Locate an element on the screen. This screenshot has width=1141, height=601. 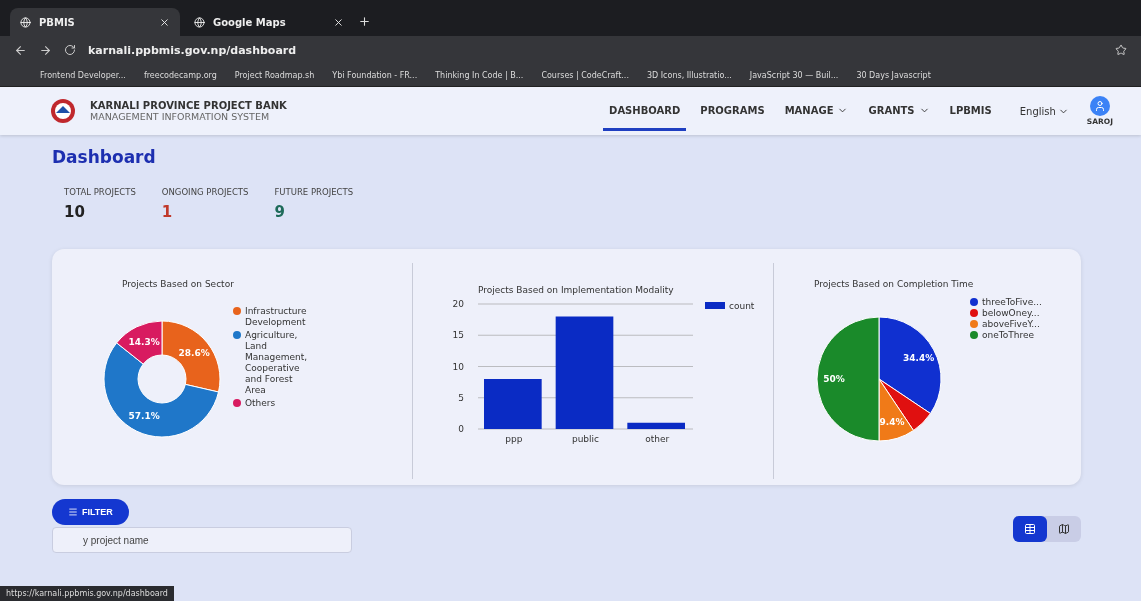
legend-label: Infrastructure Development is located at coordinates (276, 316).